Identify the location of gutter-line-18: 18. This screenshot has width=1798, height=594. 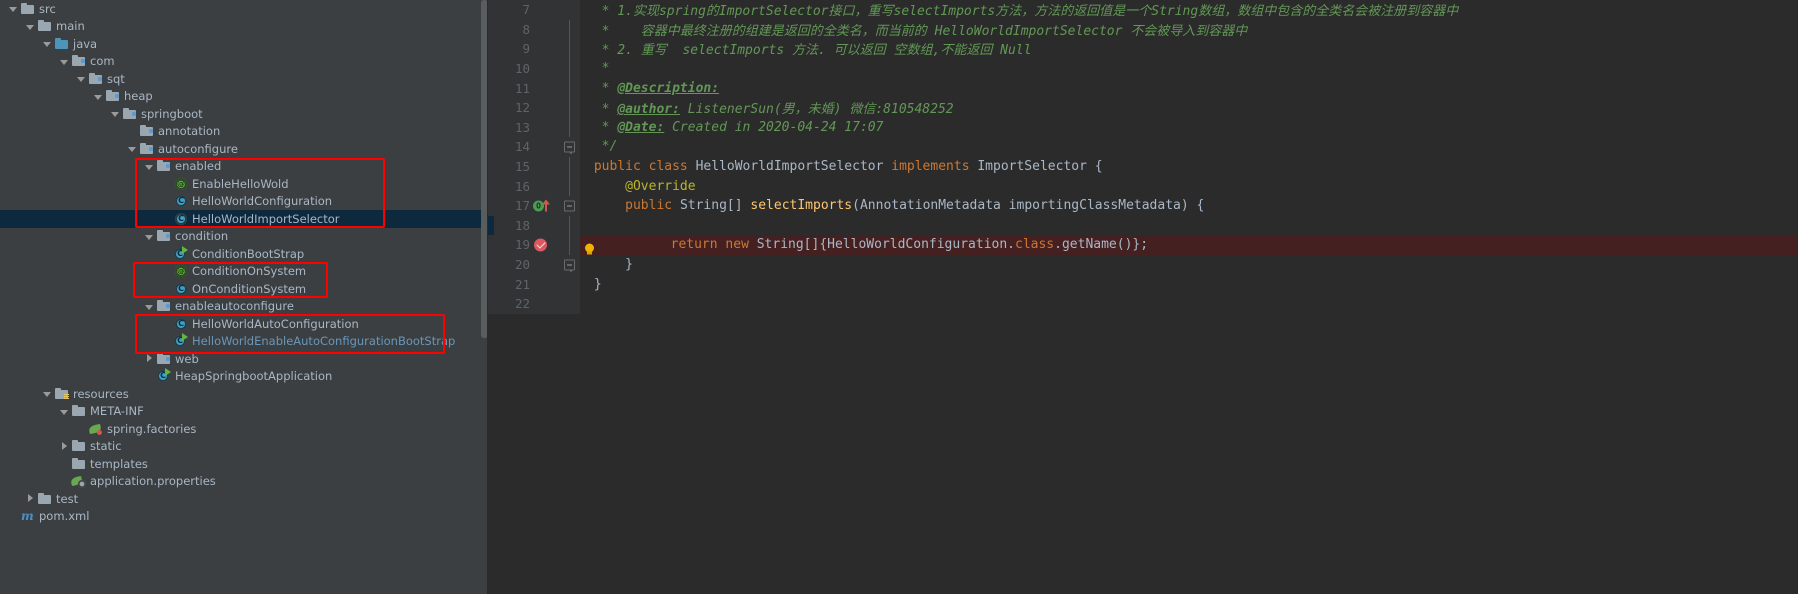
(524, 225).